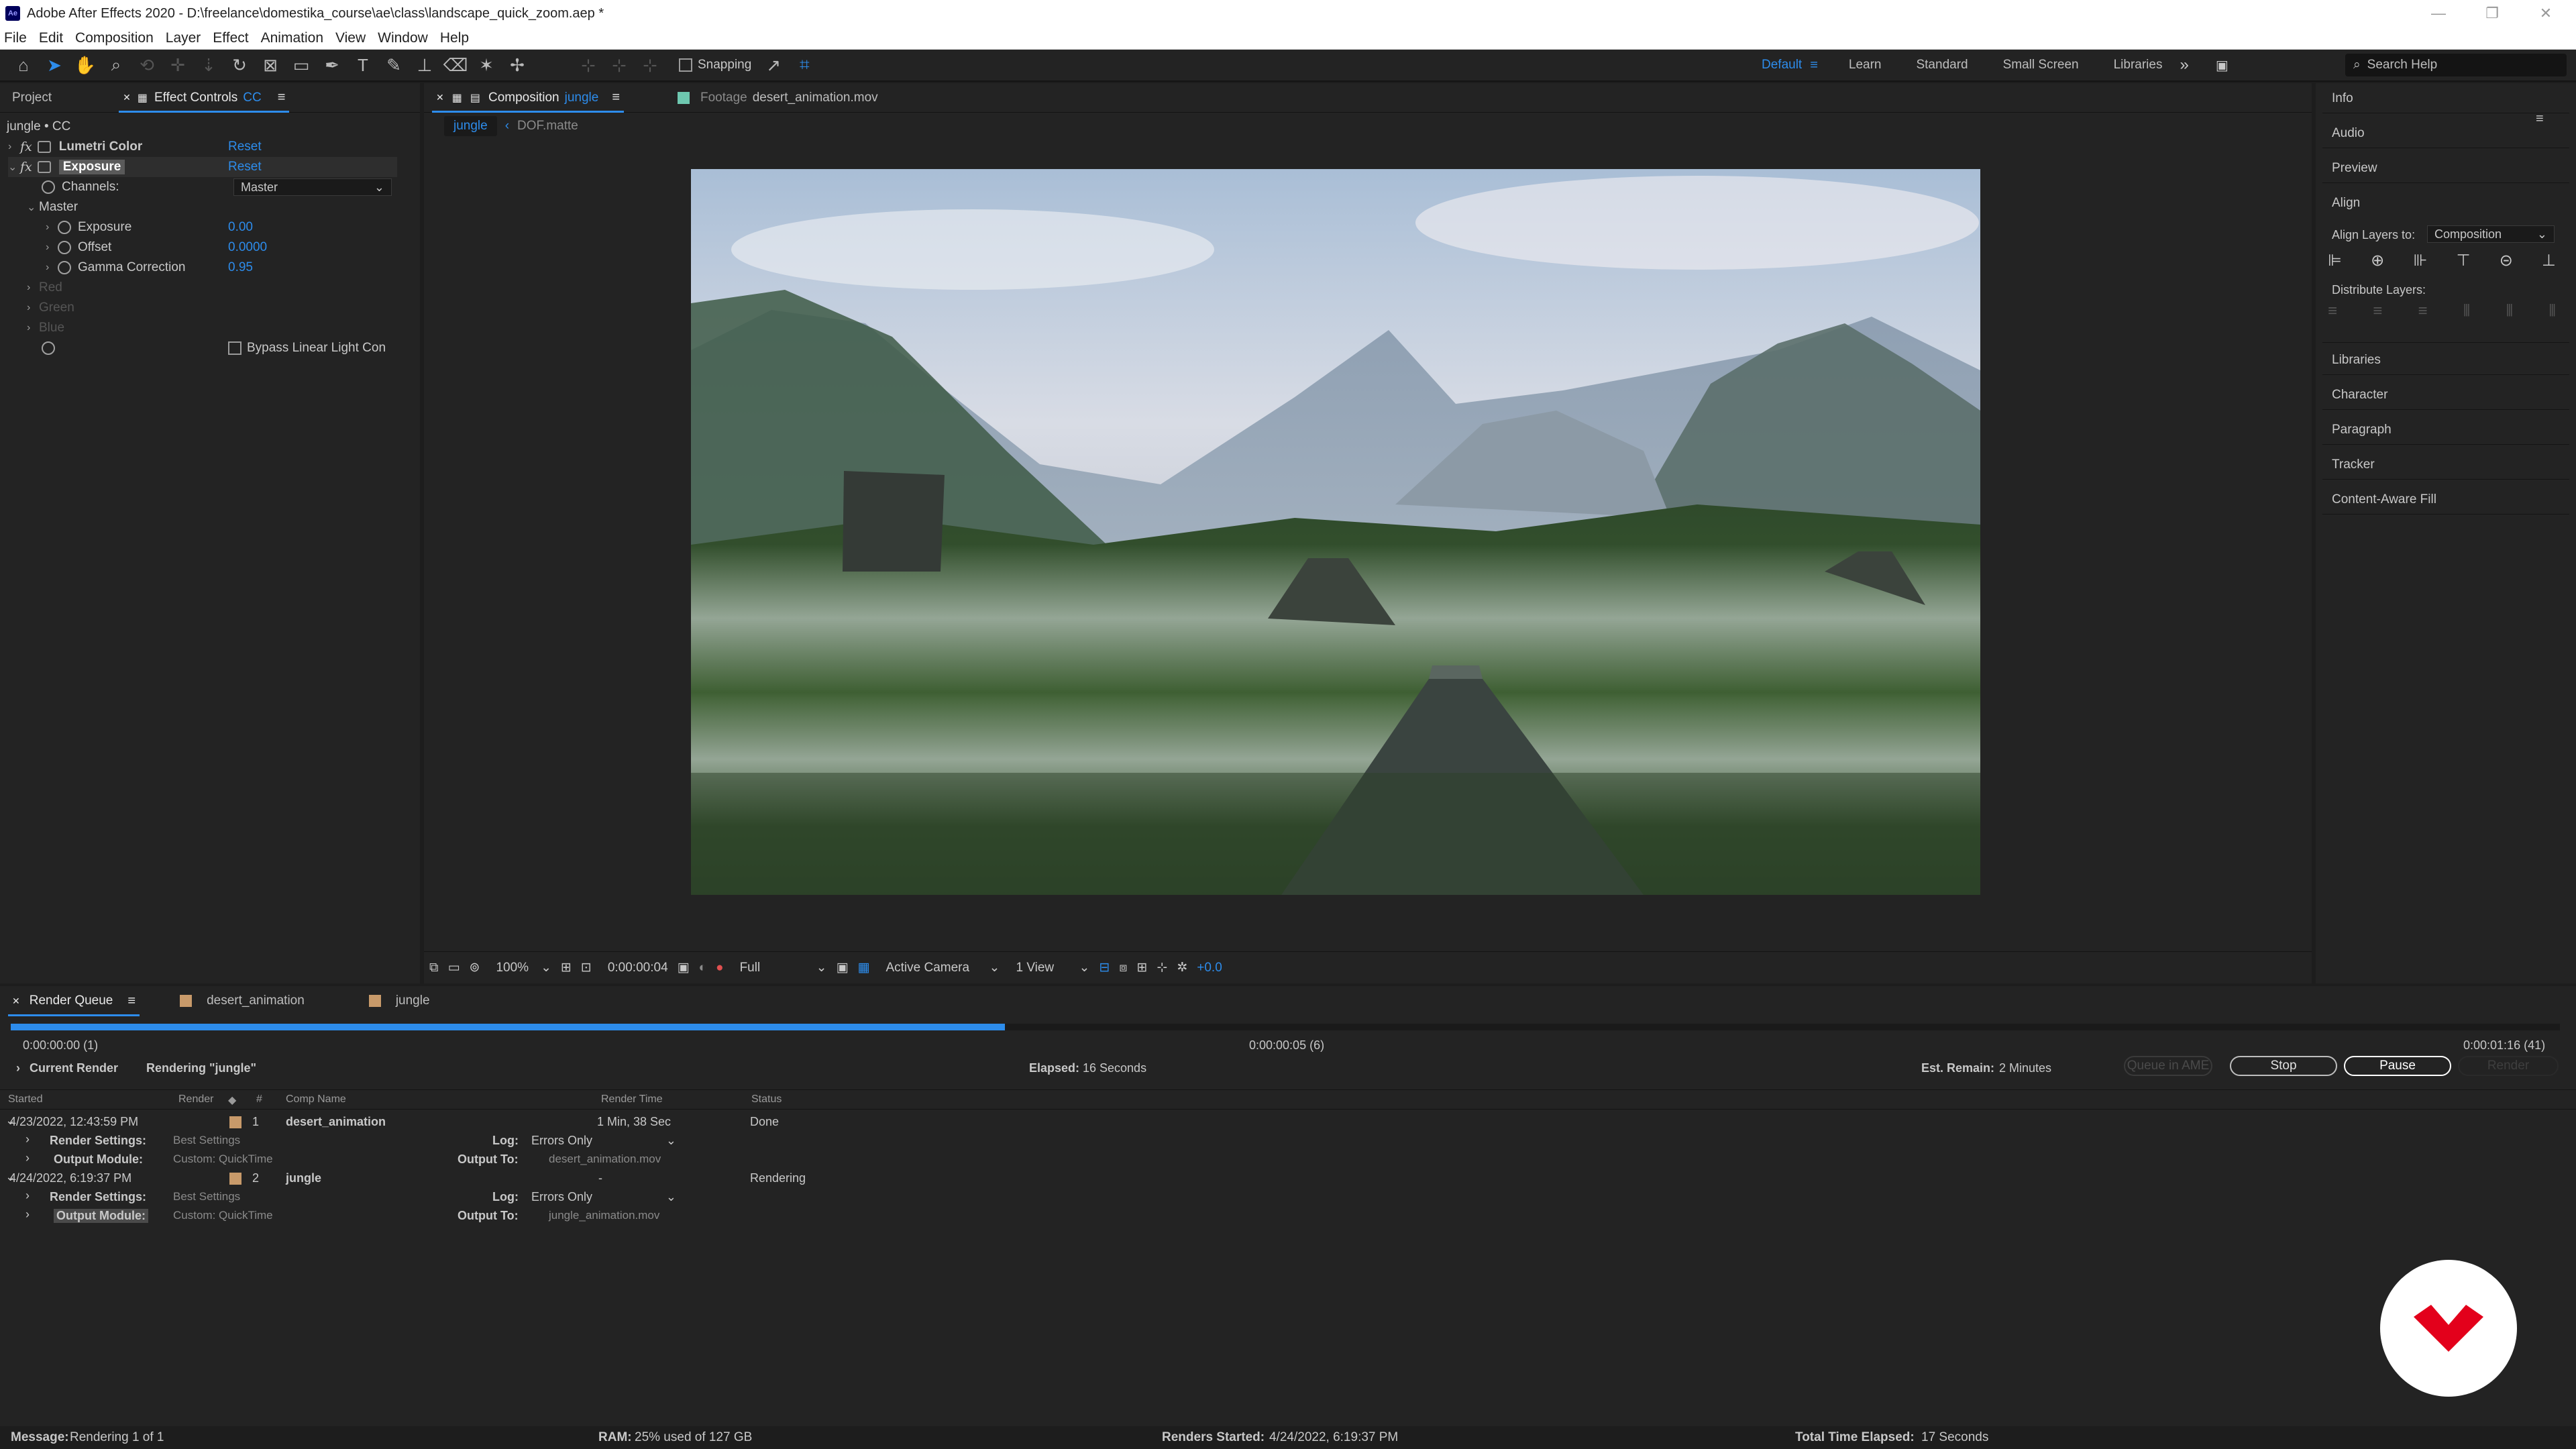 This screenshot has height=1449, width=2576. Describe the element at coordinates (2138, 65) in the screenshot. I see `workspace-libraries: Libraries` at that location.